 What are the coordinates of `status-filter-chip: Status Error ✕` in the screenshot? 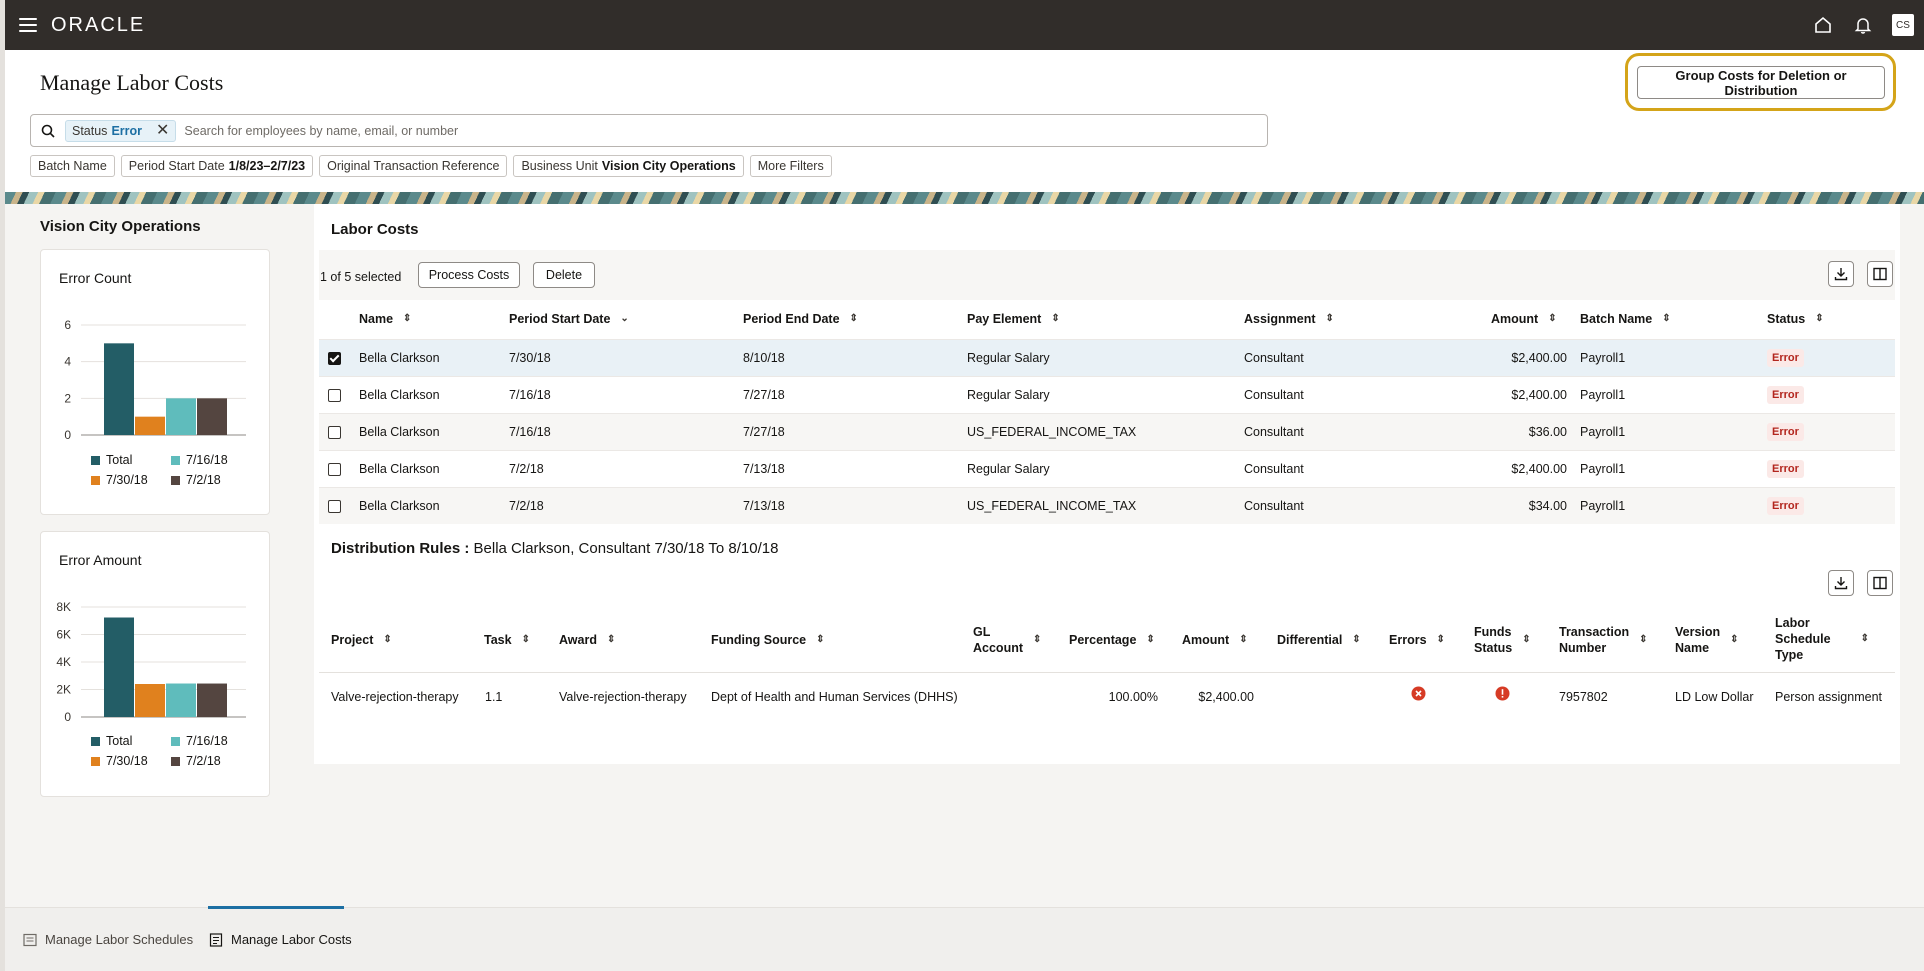 It's located at (121, 130).